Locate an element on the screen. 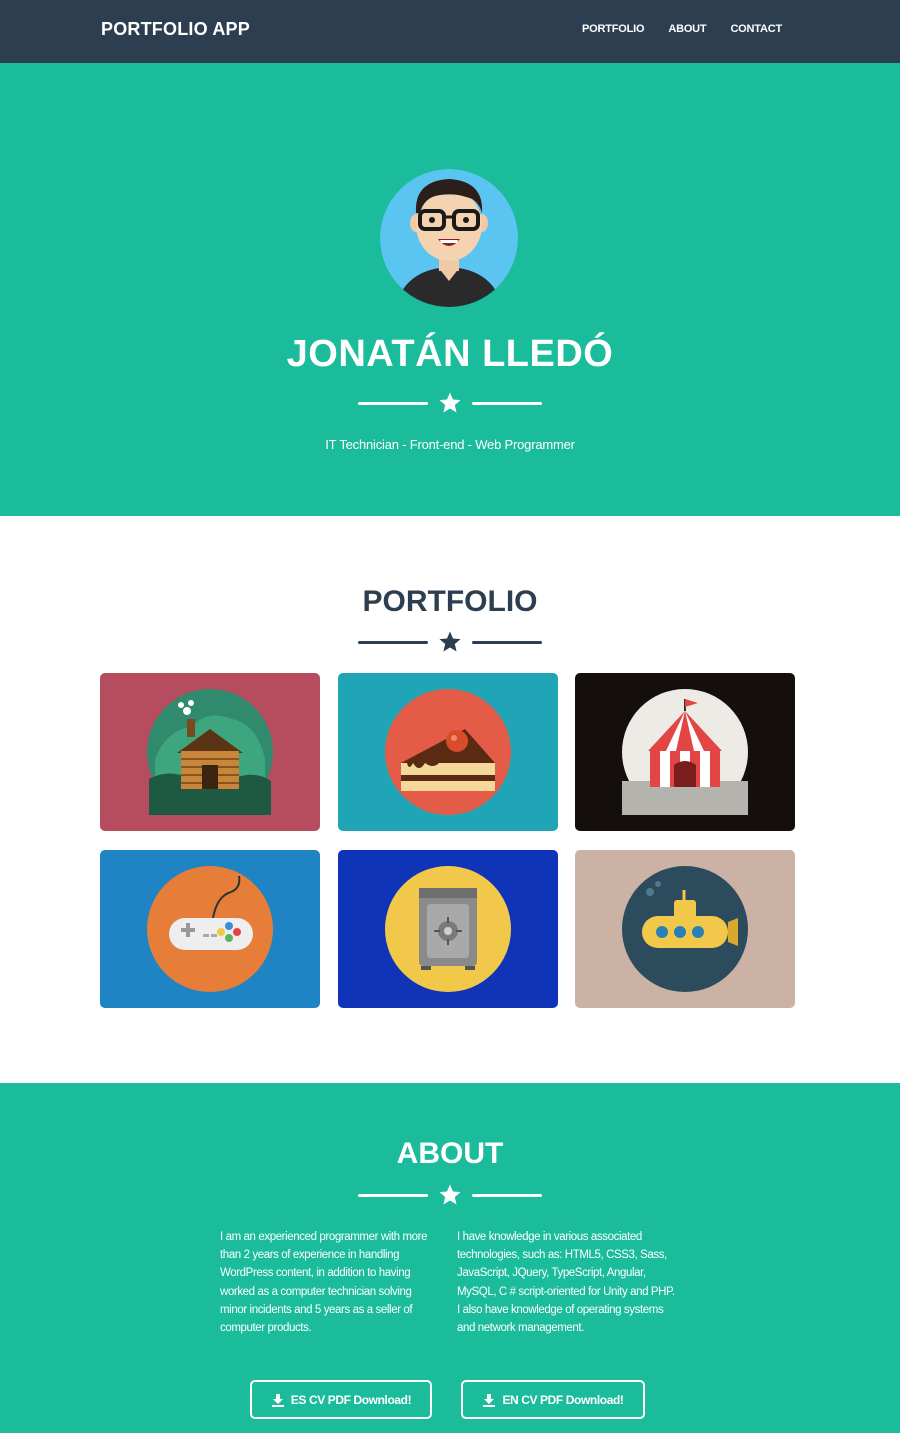 This screenshot has height=1433, width=900. nav-link-contact: CONTACT is located at coordinates (756, 29).